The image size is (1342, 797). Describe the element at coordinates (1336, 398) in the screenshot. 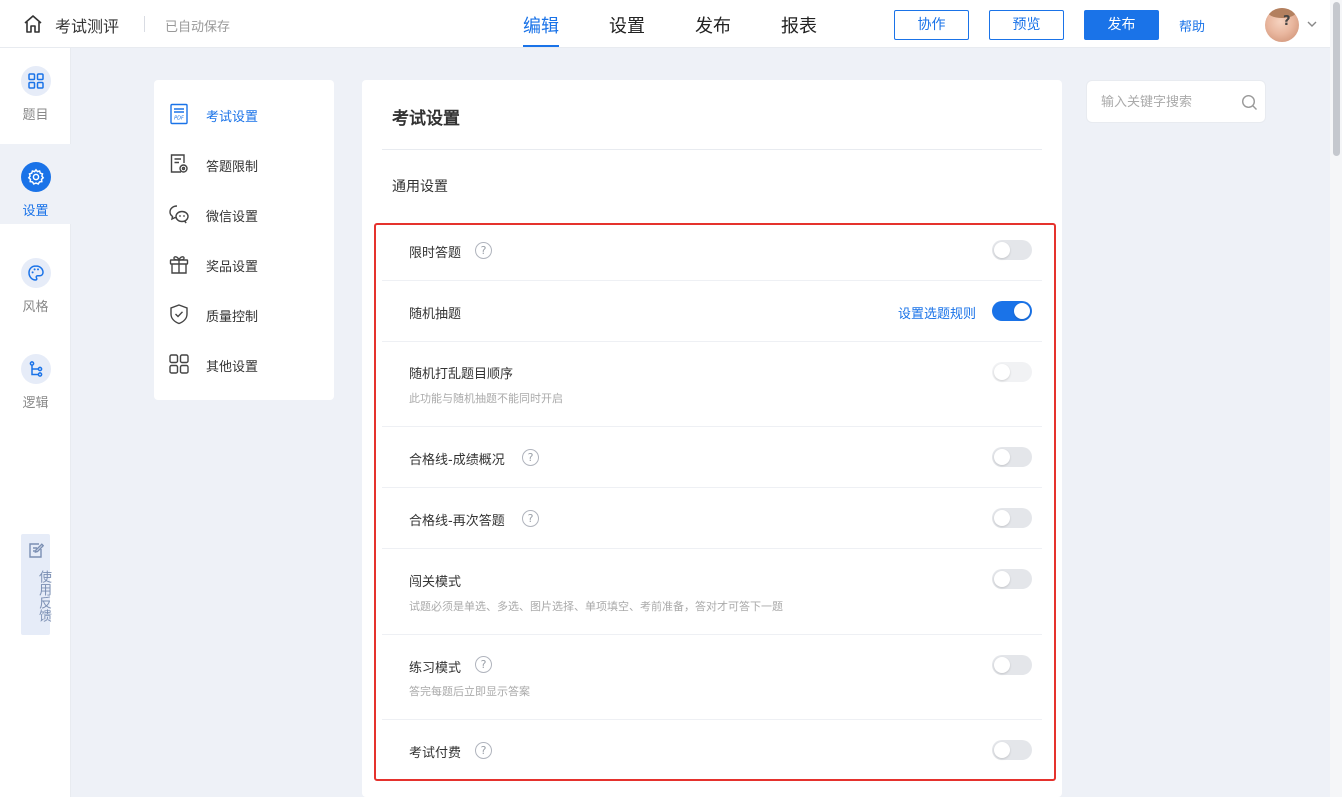

I see `scrollbar` at that location.